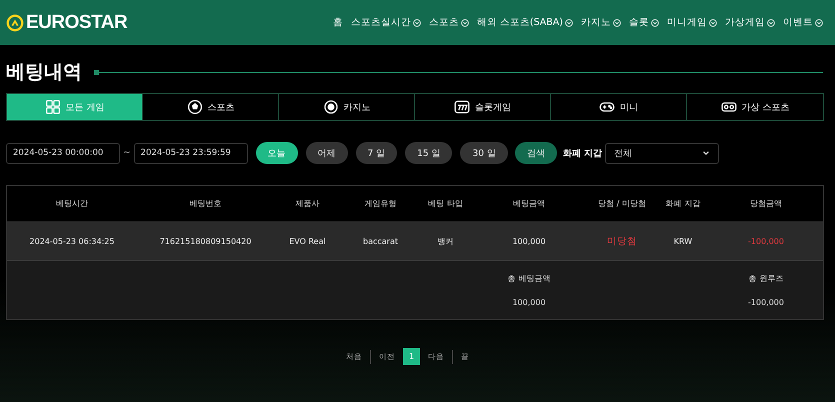 The image size is (835, 402). What do you see at coordinates (445, 242) in the screenshot?
I see `table-cell-text: 뱅커` at bounding box center [445, 242].